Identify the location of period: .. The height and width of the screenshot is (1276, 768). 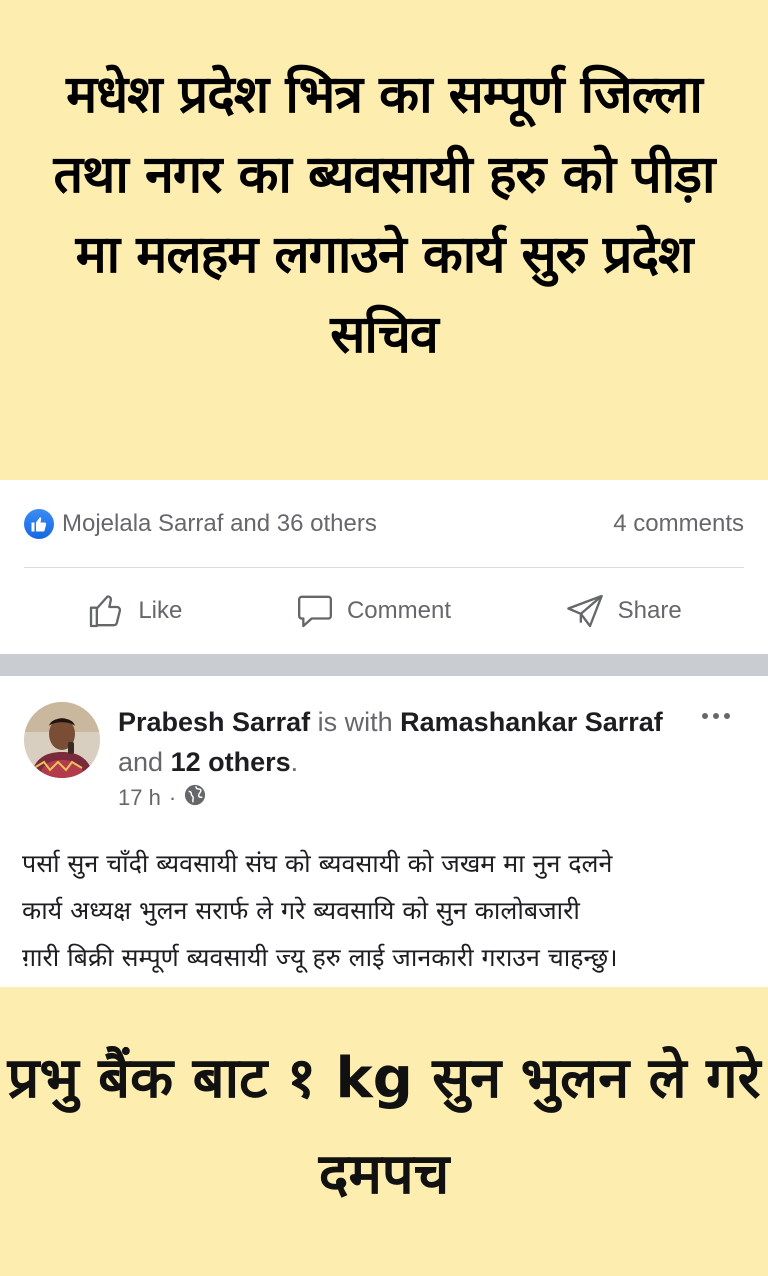
(294, 762).